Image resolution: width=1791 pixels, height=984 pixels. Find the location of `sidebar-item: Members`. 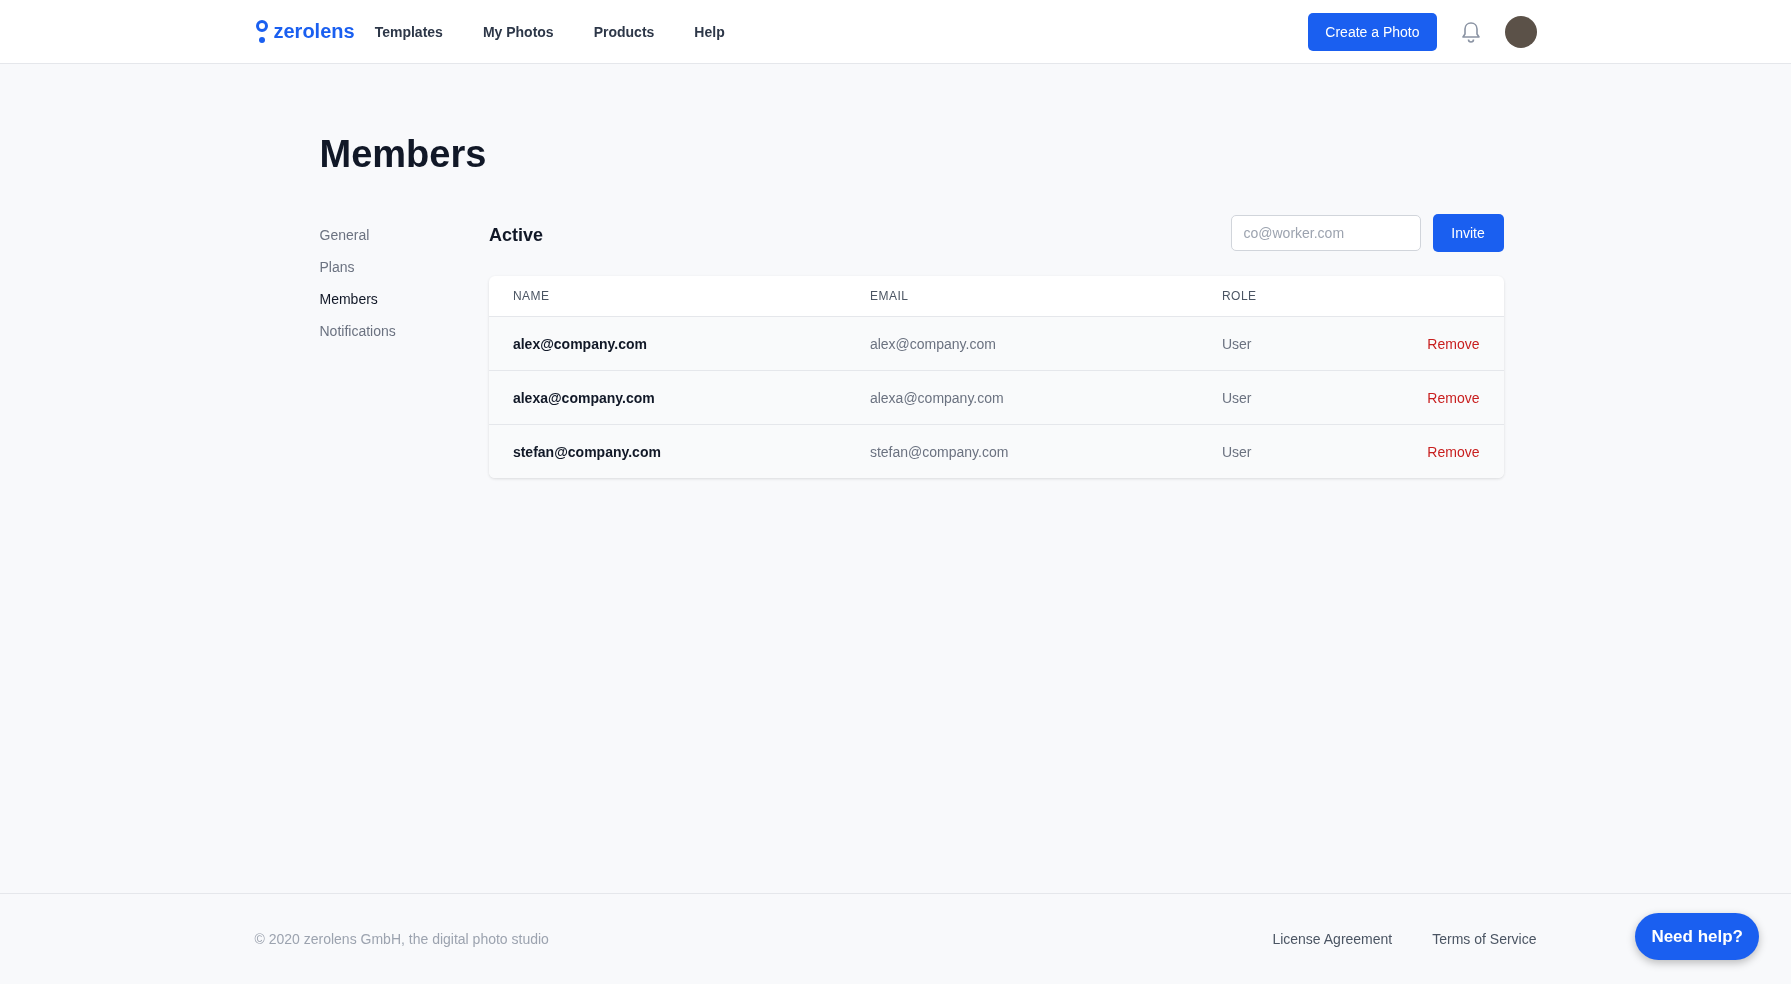

sidebar-item: Members is located at coordinates (404, 299).